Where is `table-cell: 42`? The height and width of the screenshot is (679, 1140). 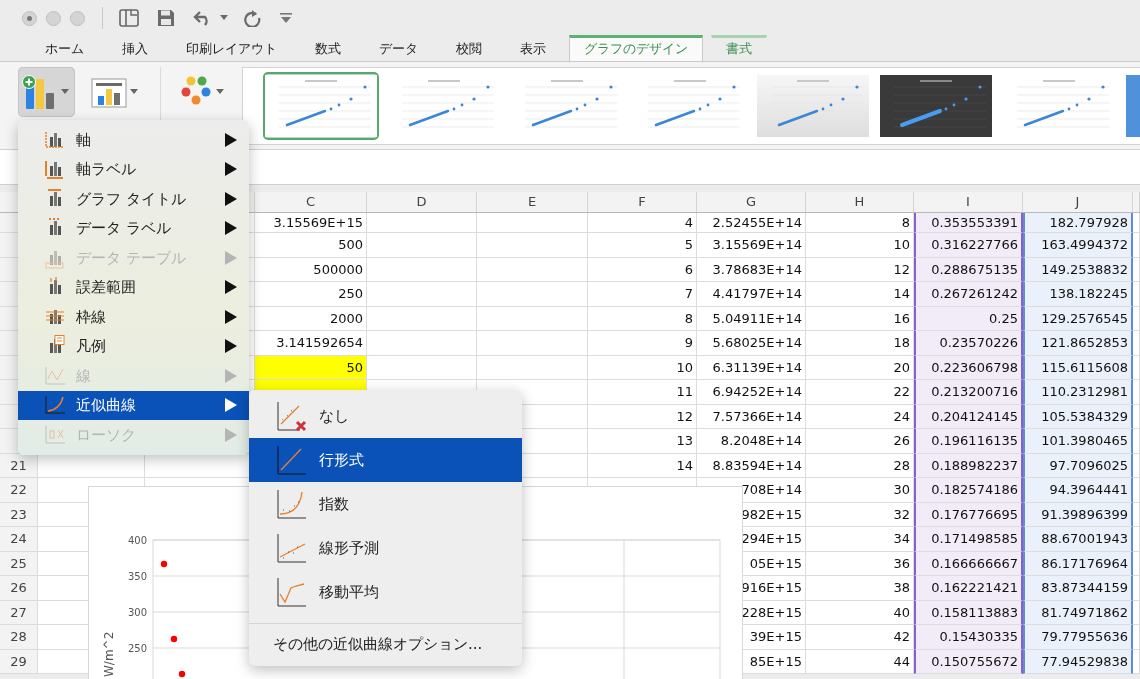 table-cell: 42 is located at coordinates (860, 637).